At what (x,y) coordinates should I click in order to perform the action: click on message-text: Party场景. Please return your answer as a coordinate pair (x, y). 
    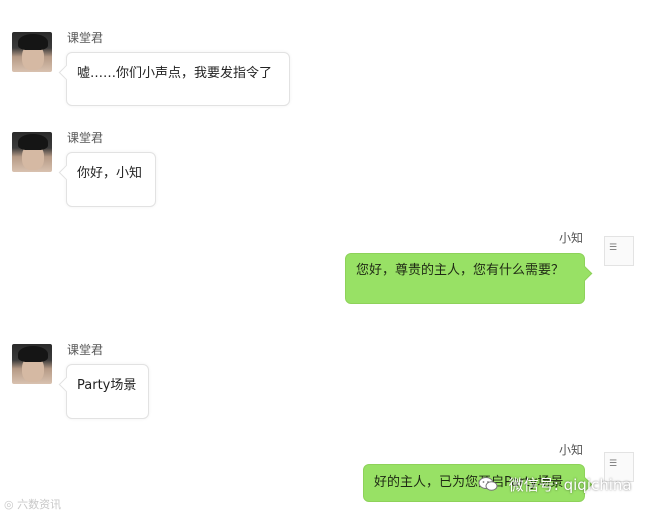
    Looking at the image, I should click on (107, 385).